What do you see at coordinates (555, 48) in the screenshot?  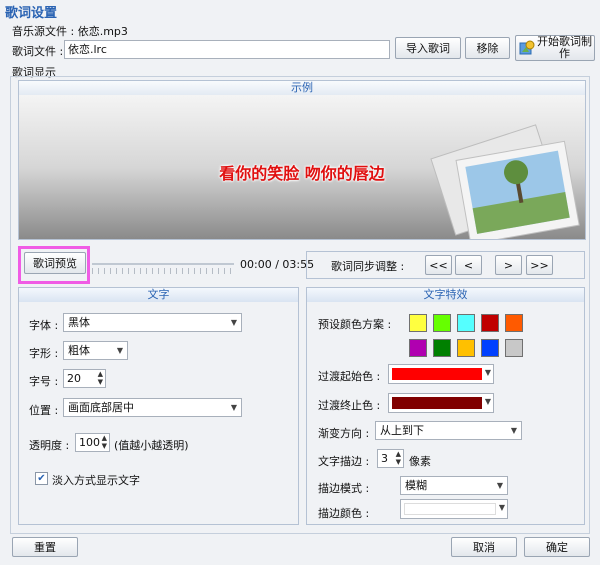 I see `start-lyrics-making-button: 开始歌词制 作` at bounding box center [555, 48].